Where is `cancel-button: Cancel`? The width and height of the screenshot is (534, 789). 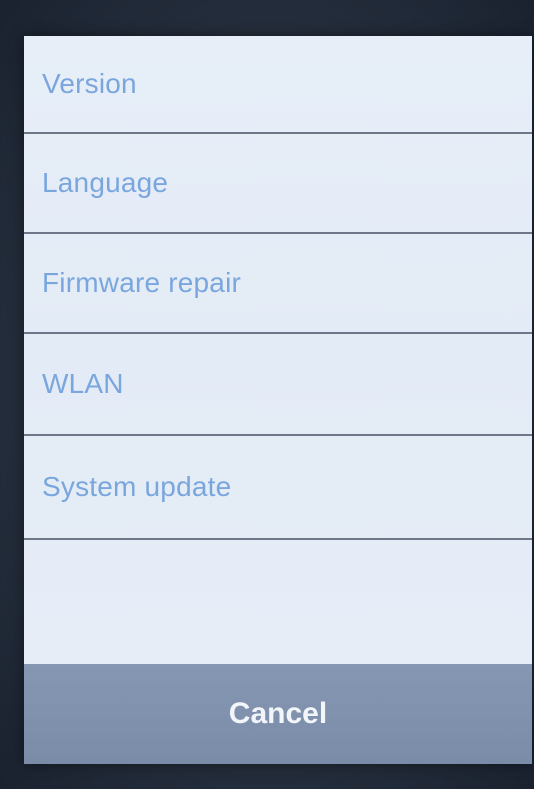
cancel-button: Cancel is located at coordinates (278, 714).